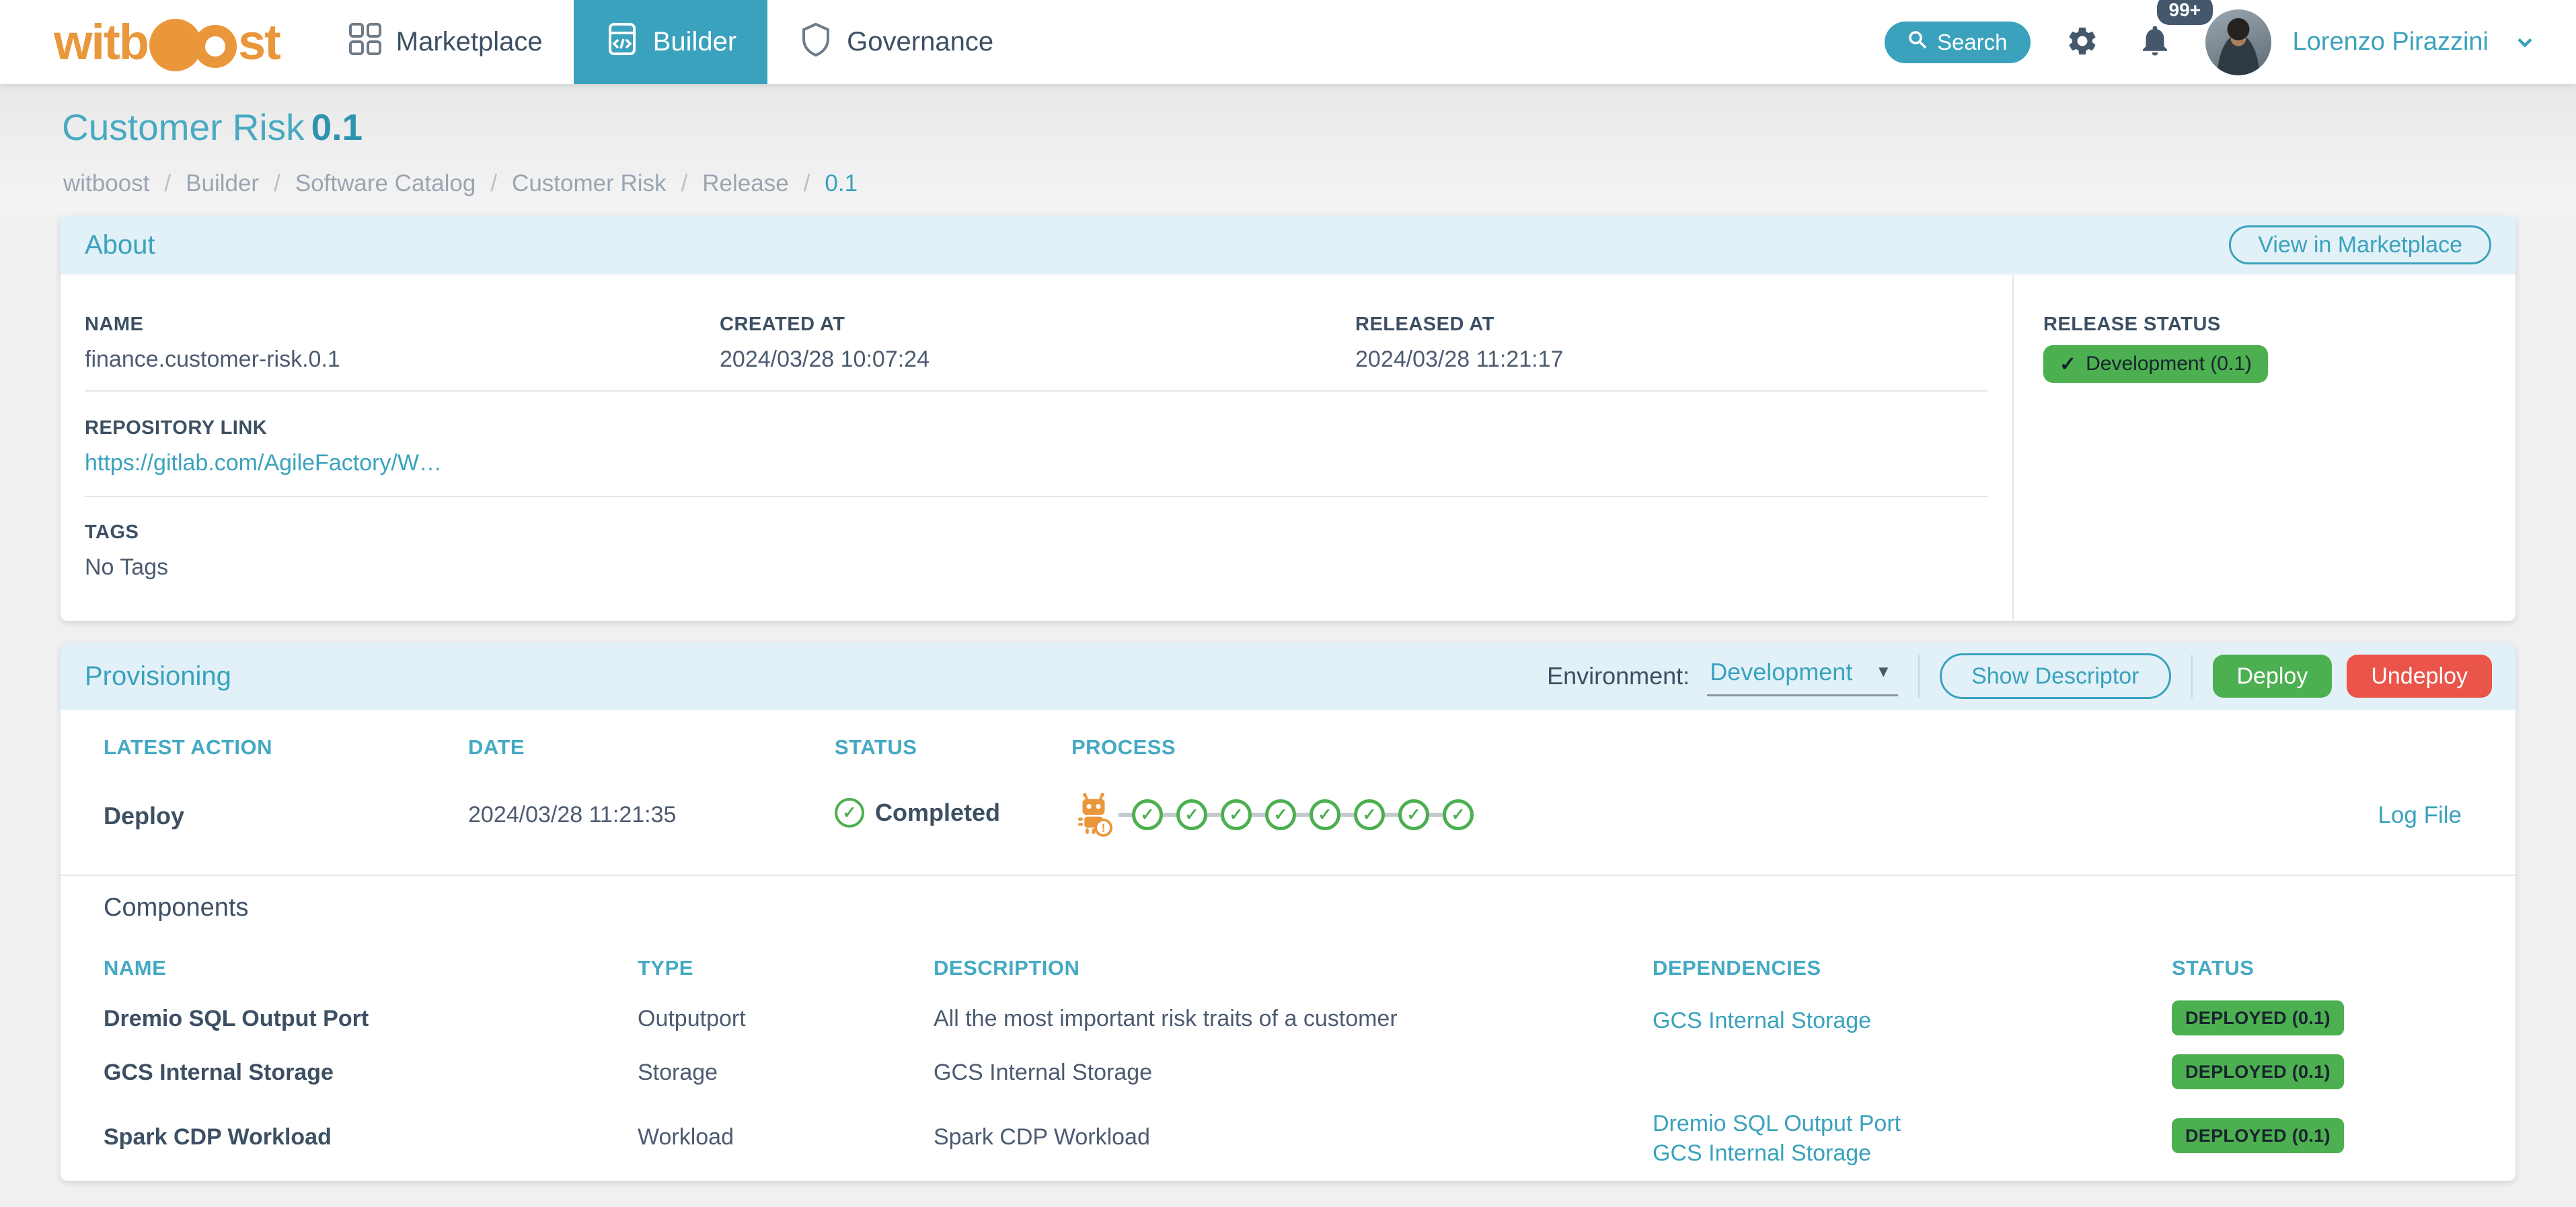 This screenshot has height=1207, width=2576. I want to click on field-label: RELEASED AT, so click(1424, 325).